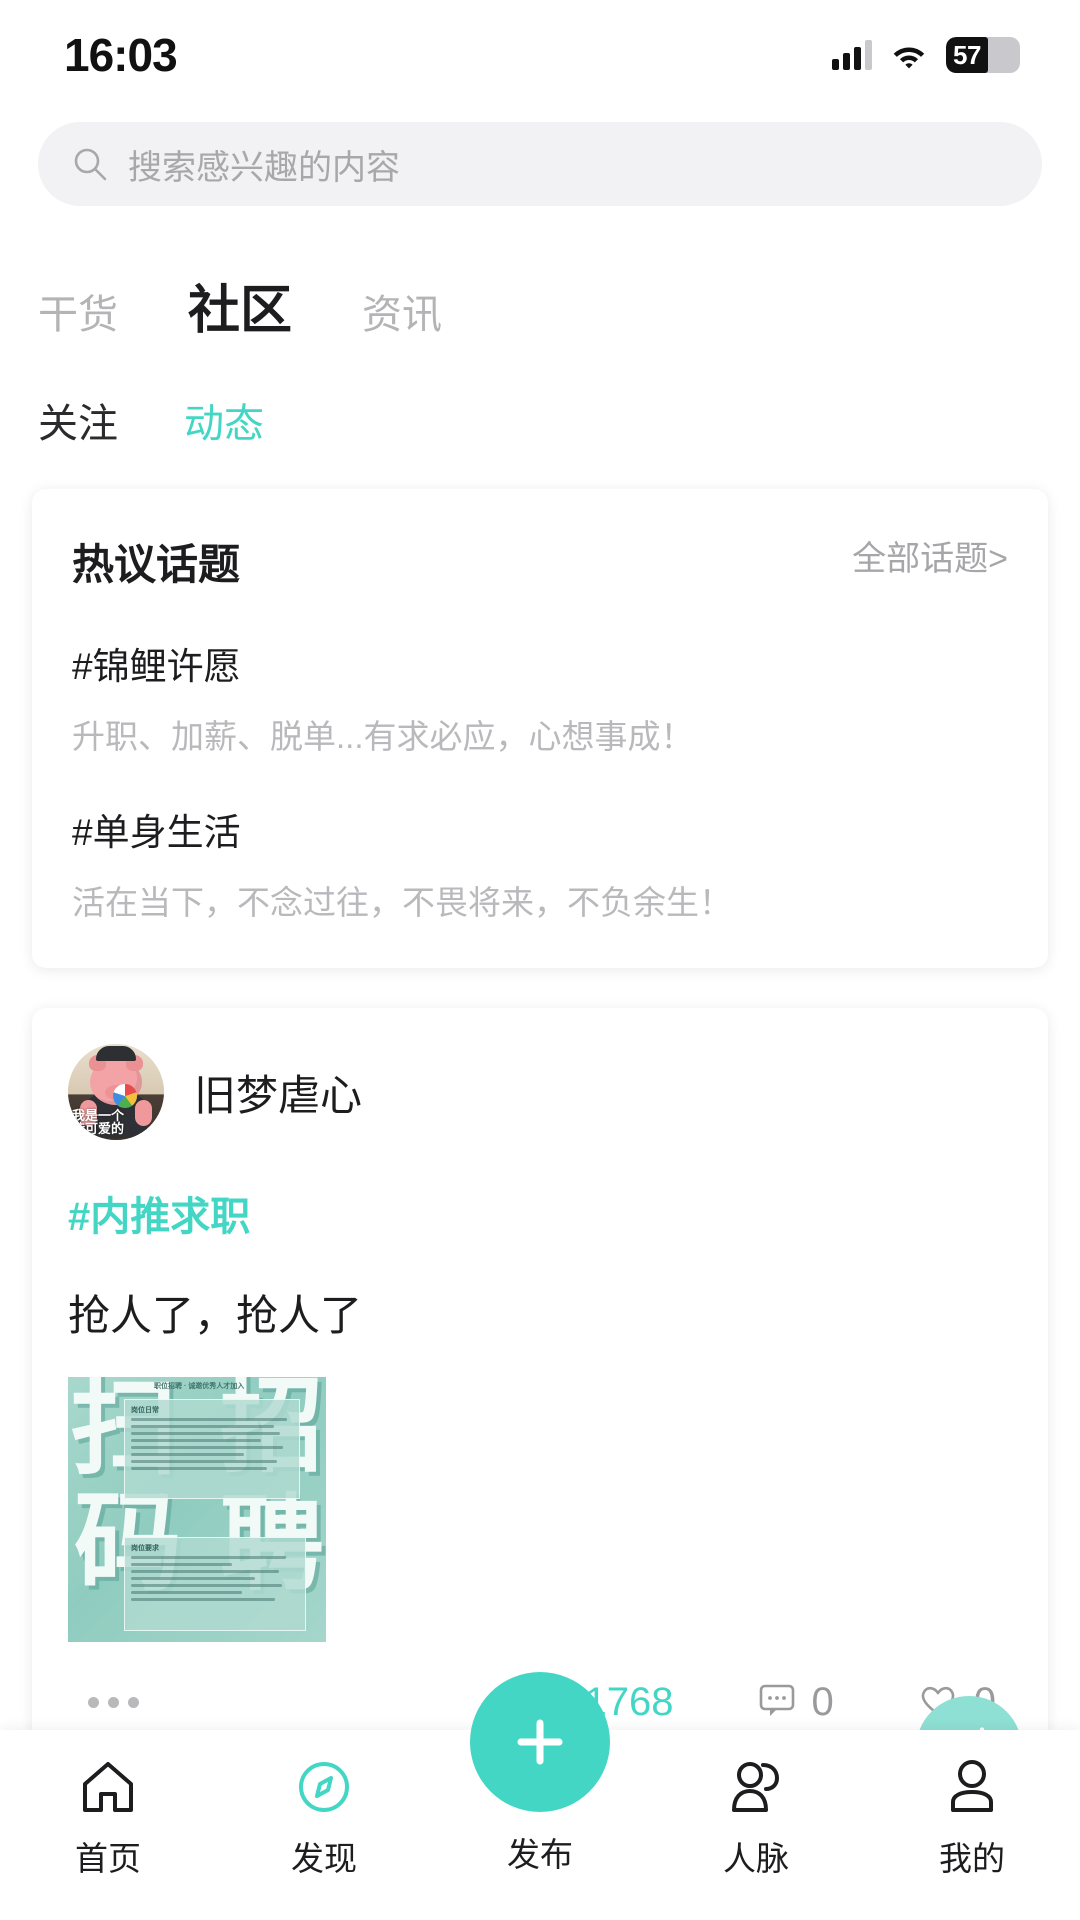  I want to click on topic-desc: 活在当下，不念过往，不畏将来，不负余生！, so click(402, 902).